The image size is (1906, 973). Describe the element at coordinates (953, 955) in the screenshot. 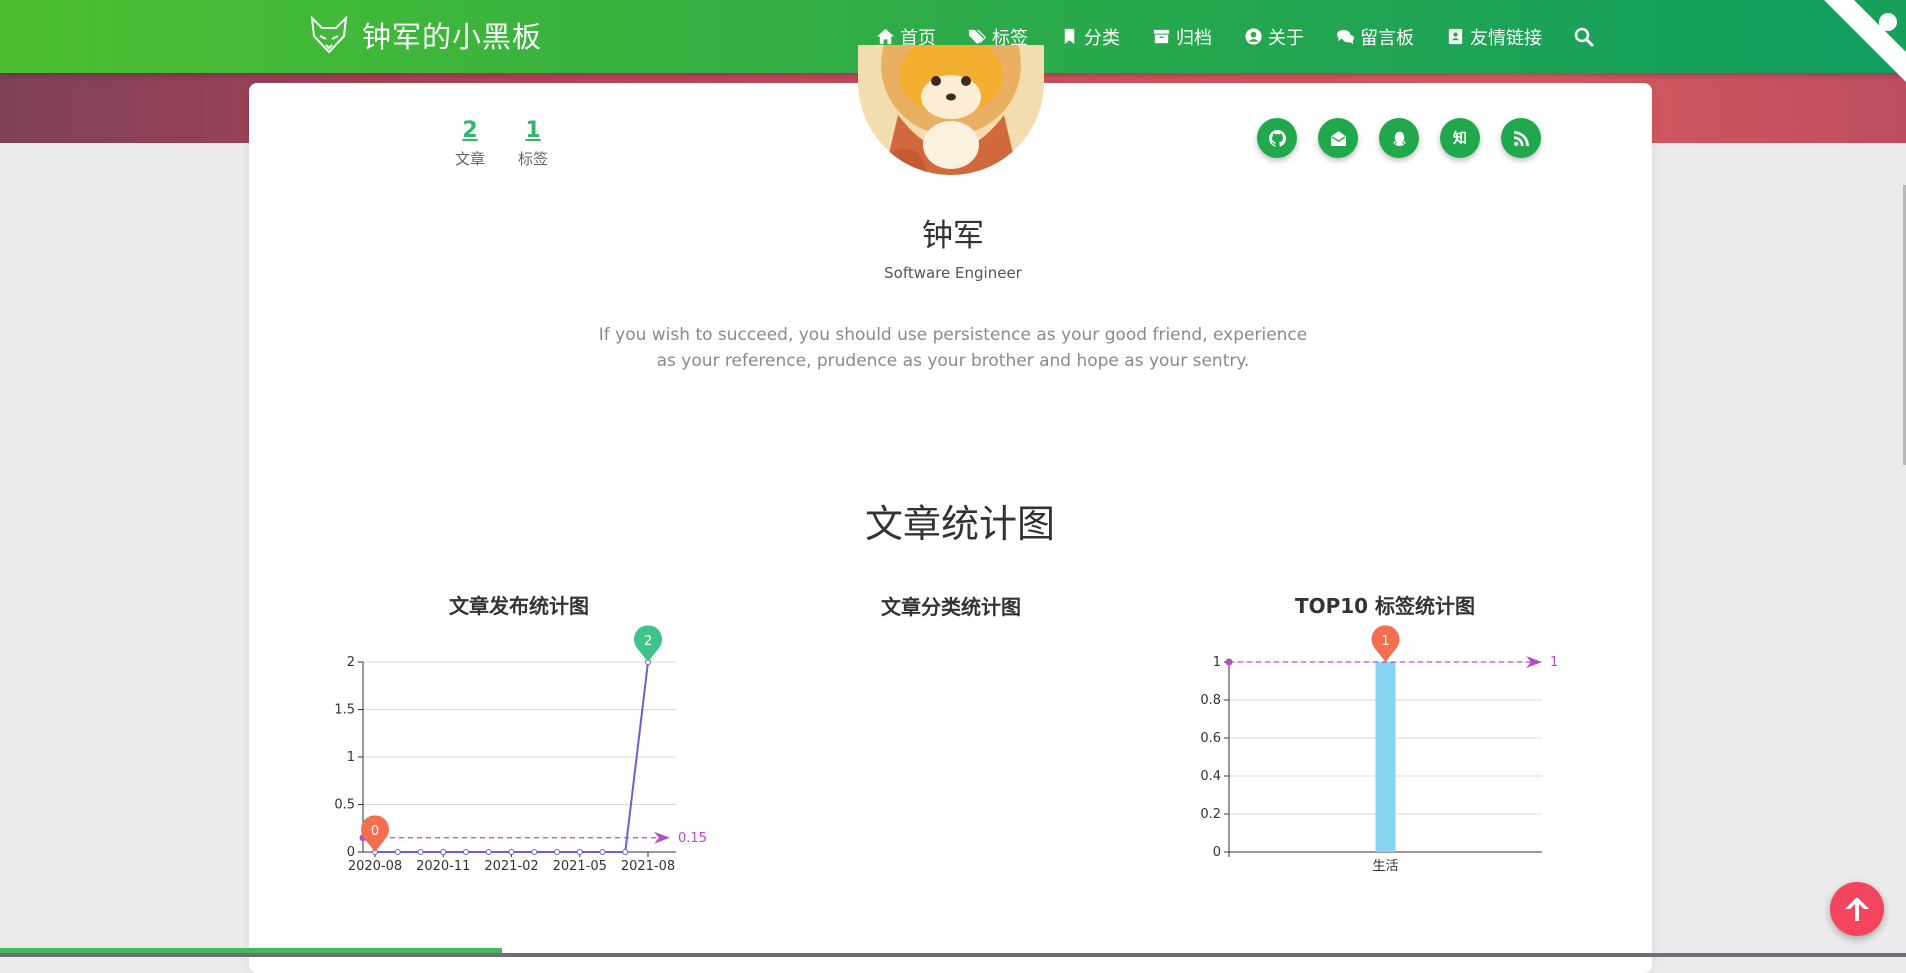

I see `taskbar-edge` at that location.